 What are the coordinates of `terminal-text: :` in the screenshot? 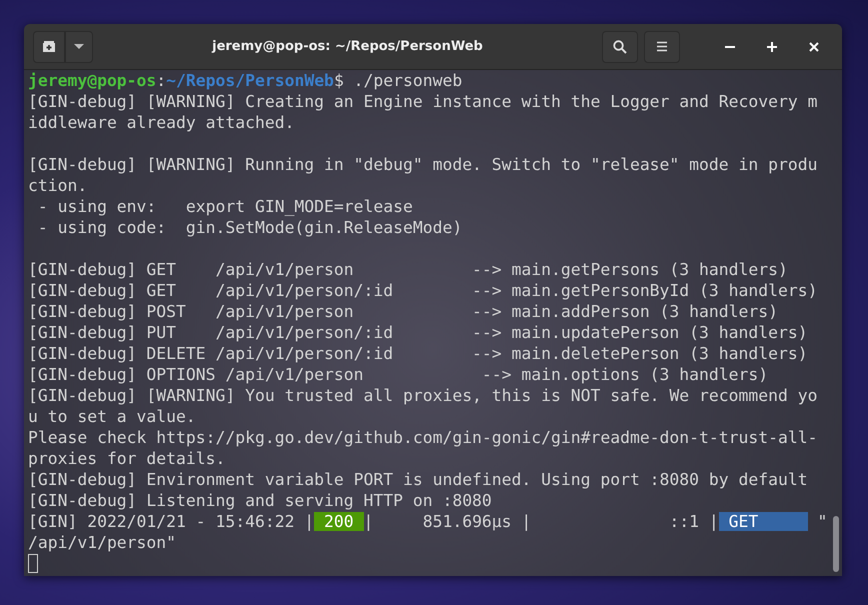 It's located at (161, 80).